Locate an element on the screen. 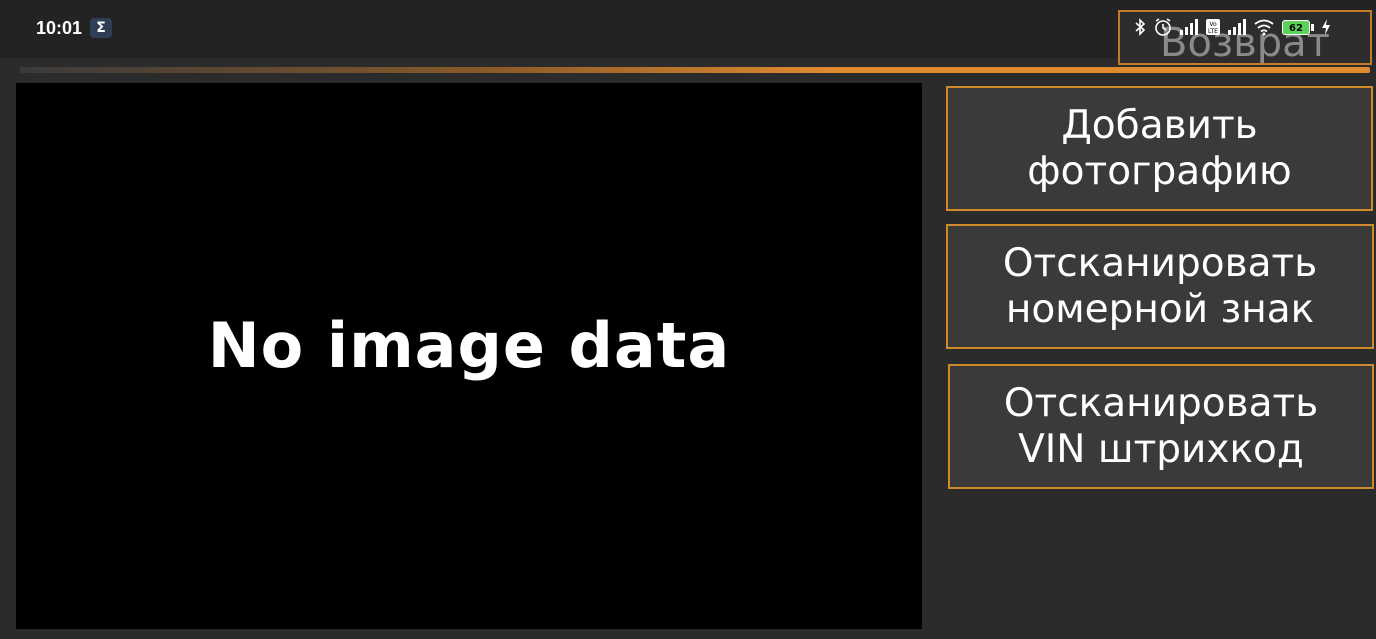 The image size is (1376, 639). charging-icon is located at coordinates (1326, 27).